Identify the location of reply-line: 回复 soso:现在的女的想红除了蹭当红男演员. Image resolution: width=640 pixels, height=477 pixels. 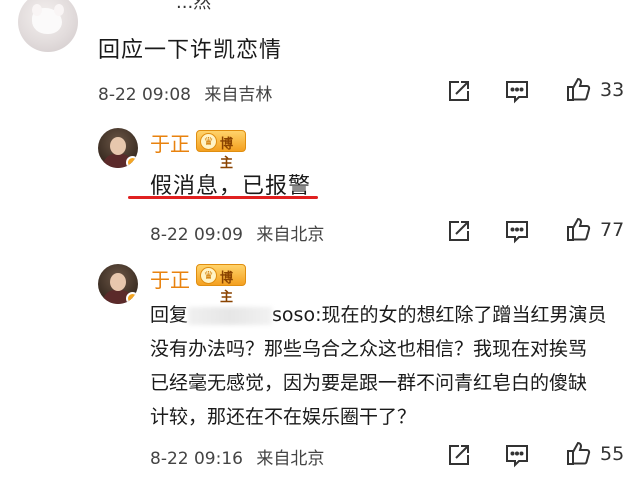
(378, 315).